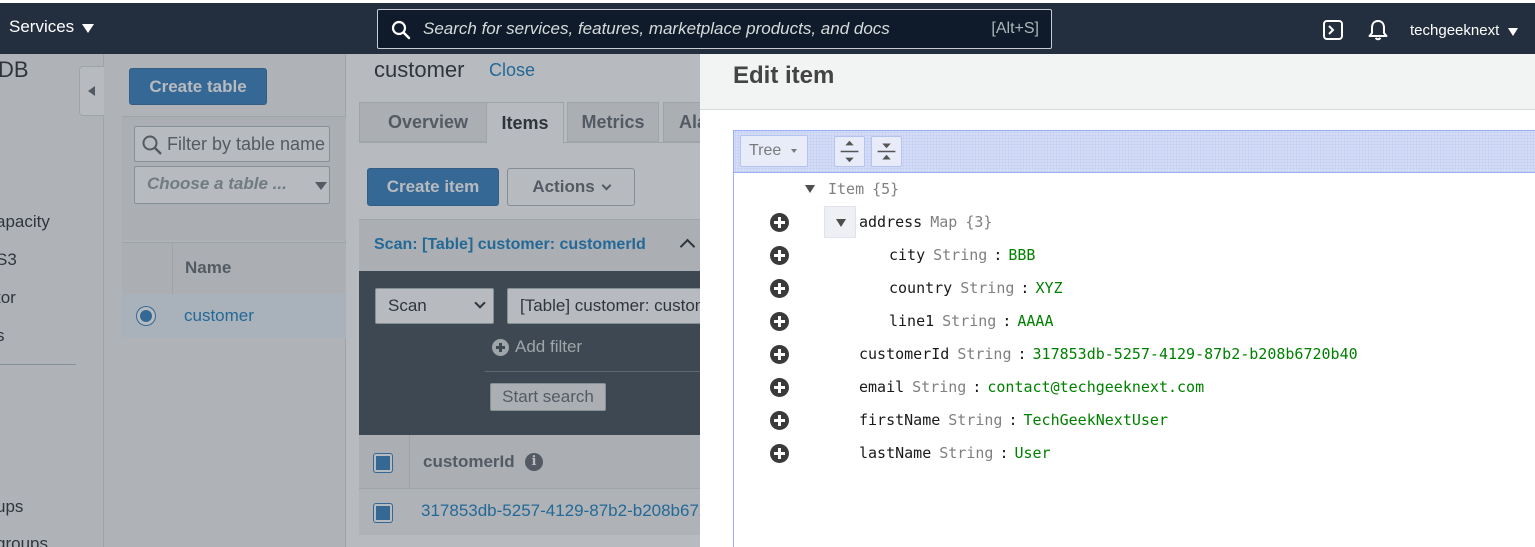 The image size is (1535, 547). What do you see at coordinates (1035, 321) in the screenshot?
I see `tree-value: AAAA` at bounding box center [1035, 321].